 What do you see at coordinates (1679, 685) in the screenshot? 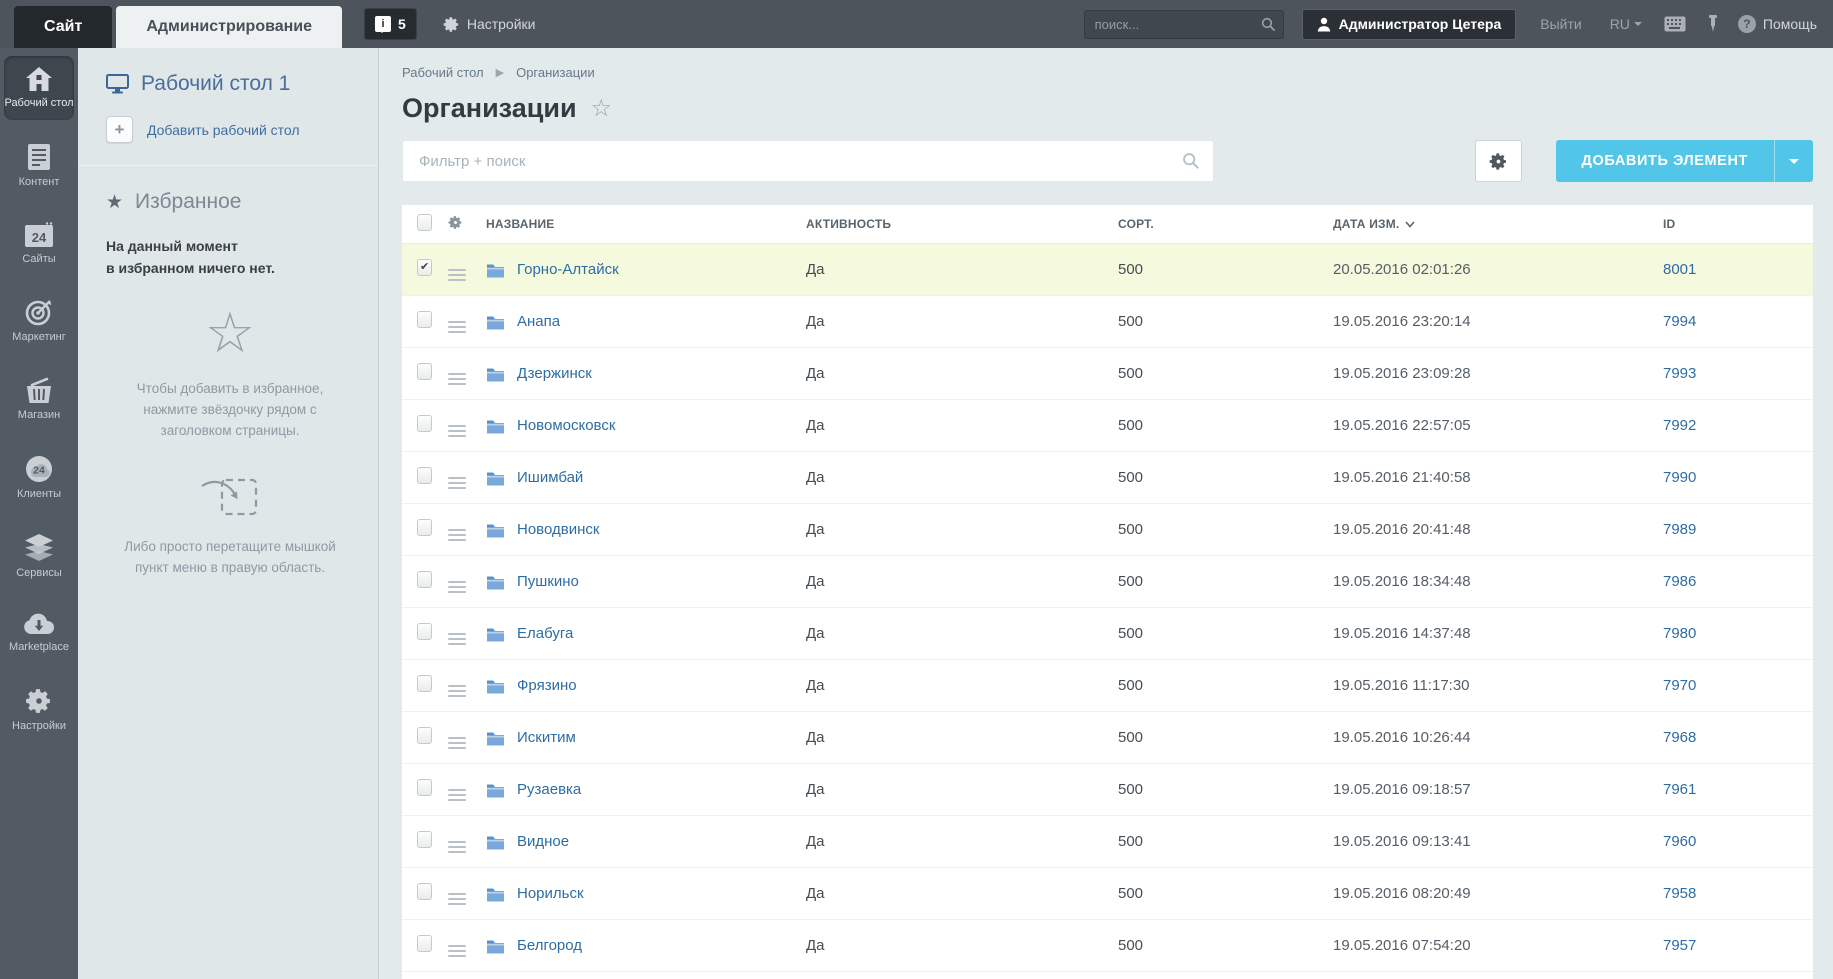
I see `row-id-link: 7970` at bounding box center [1679, 685].